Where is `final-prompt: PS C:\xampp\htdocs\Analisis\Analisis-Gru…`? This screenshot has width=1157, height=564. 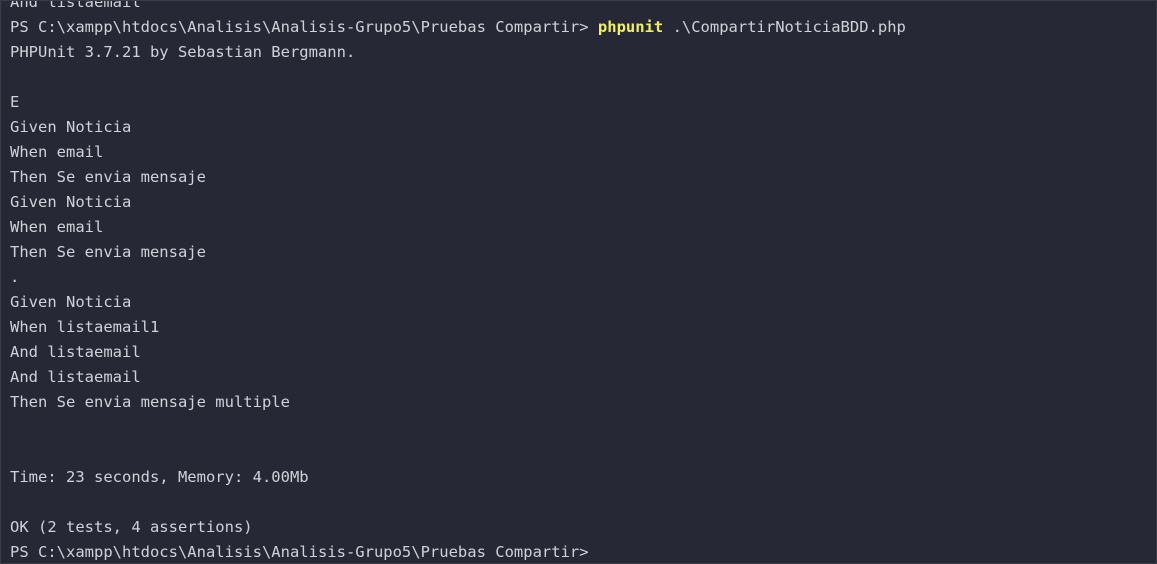 final-prompt: PS C:\xampp\htdocs\Analisis\Analisis-Gru… is located at coordinates (583, 551).